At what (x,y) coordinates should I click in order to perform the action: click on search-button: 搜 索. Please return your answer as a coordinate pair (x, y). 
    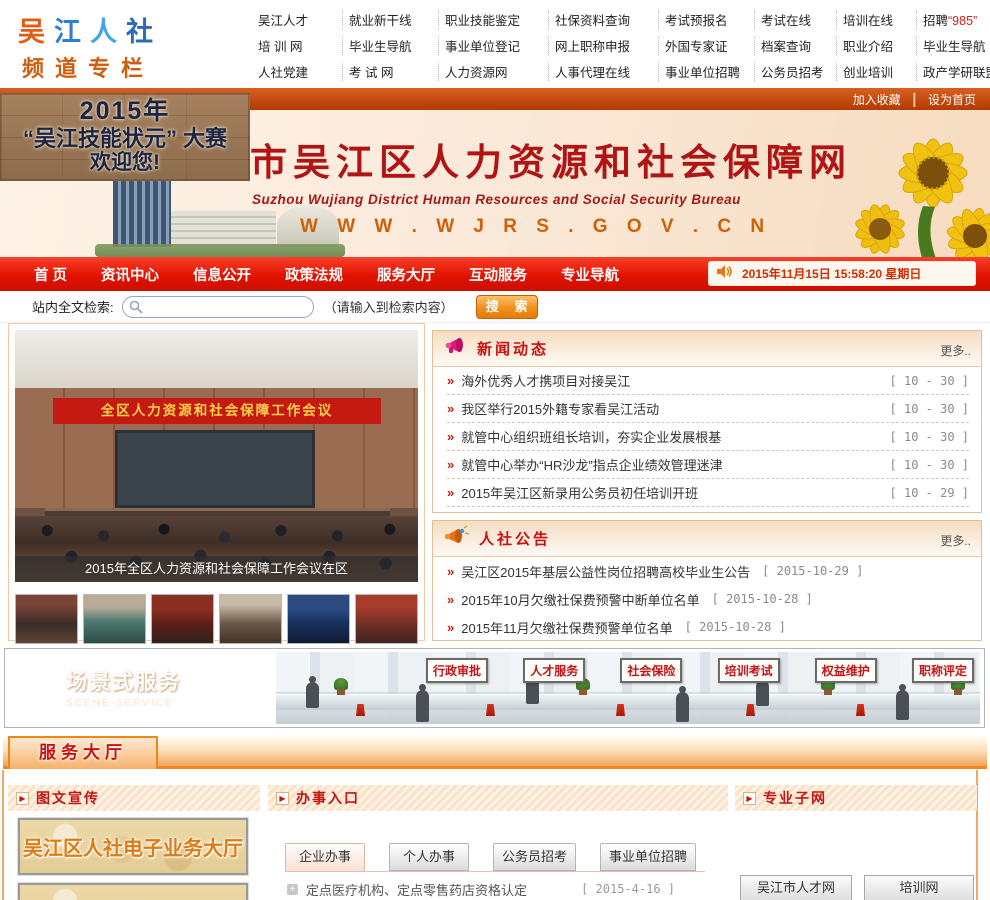
    Looking at the image, I should click on (506, 306).